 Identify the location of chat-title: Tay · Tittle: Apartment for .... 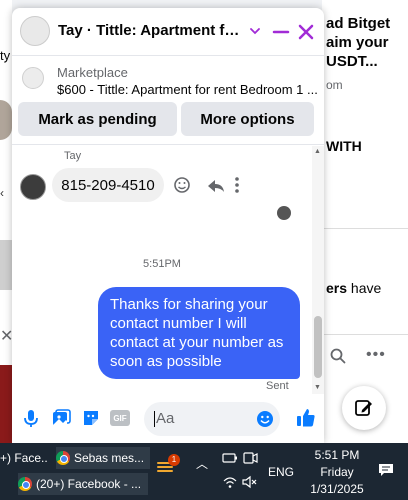
(153, 30).